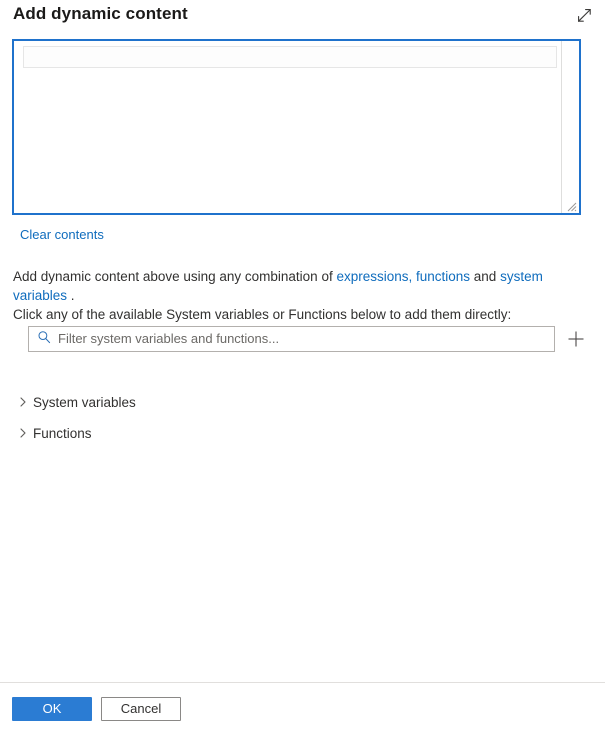 This screenshot has height=729, width=605. What do you see at coordinates (570, 205) in the screenshot?
I see `resize-grip-icon` at bounding box center [570, 205].